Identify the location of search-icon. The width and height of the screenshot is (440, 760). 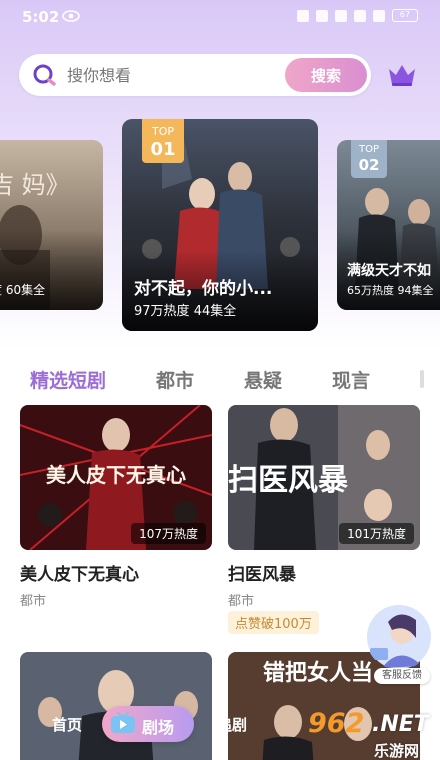
(44, 75).